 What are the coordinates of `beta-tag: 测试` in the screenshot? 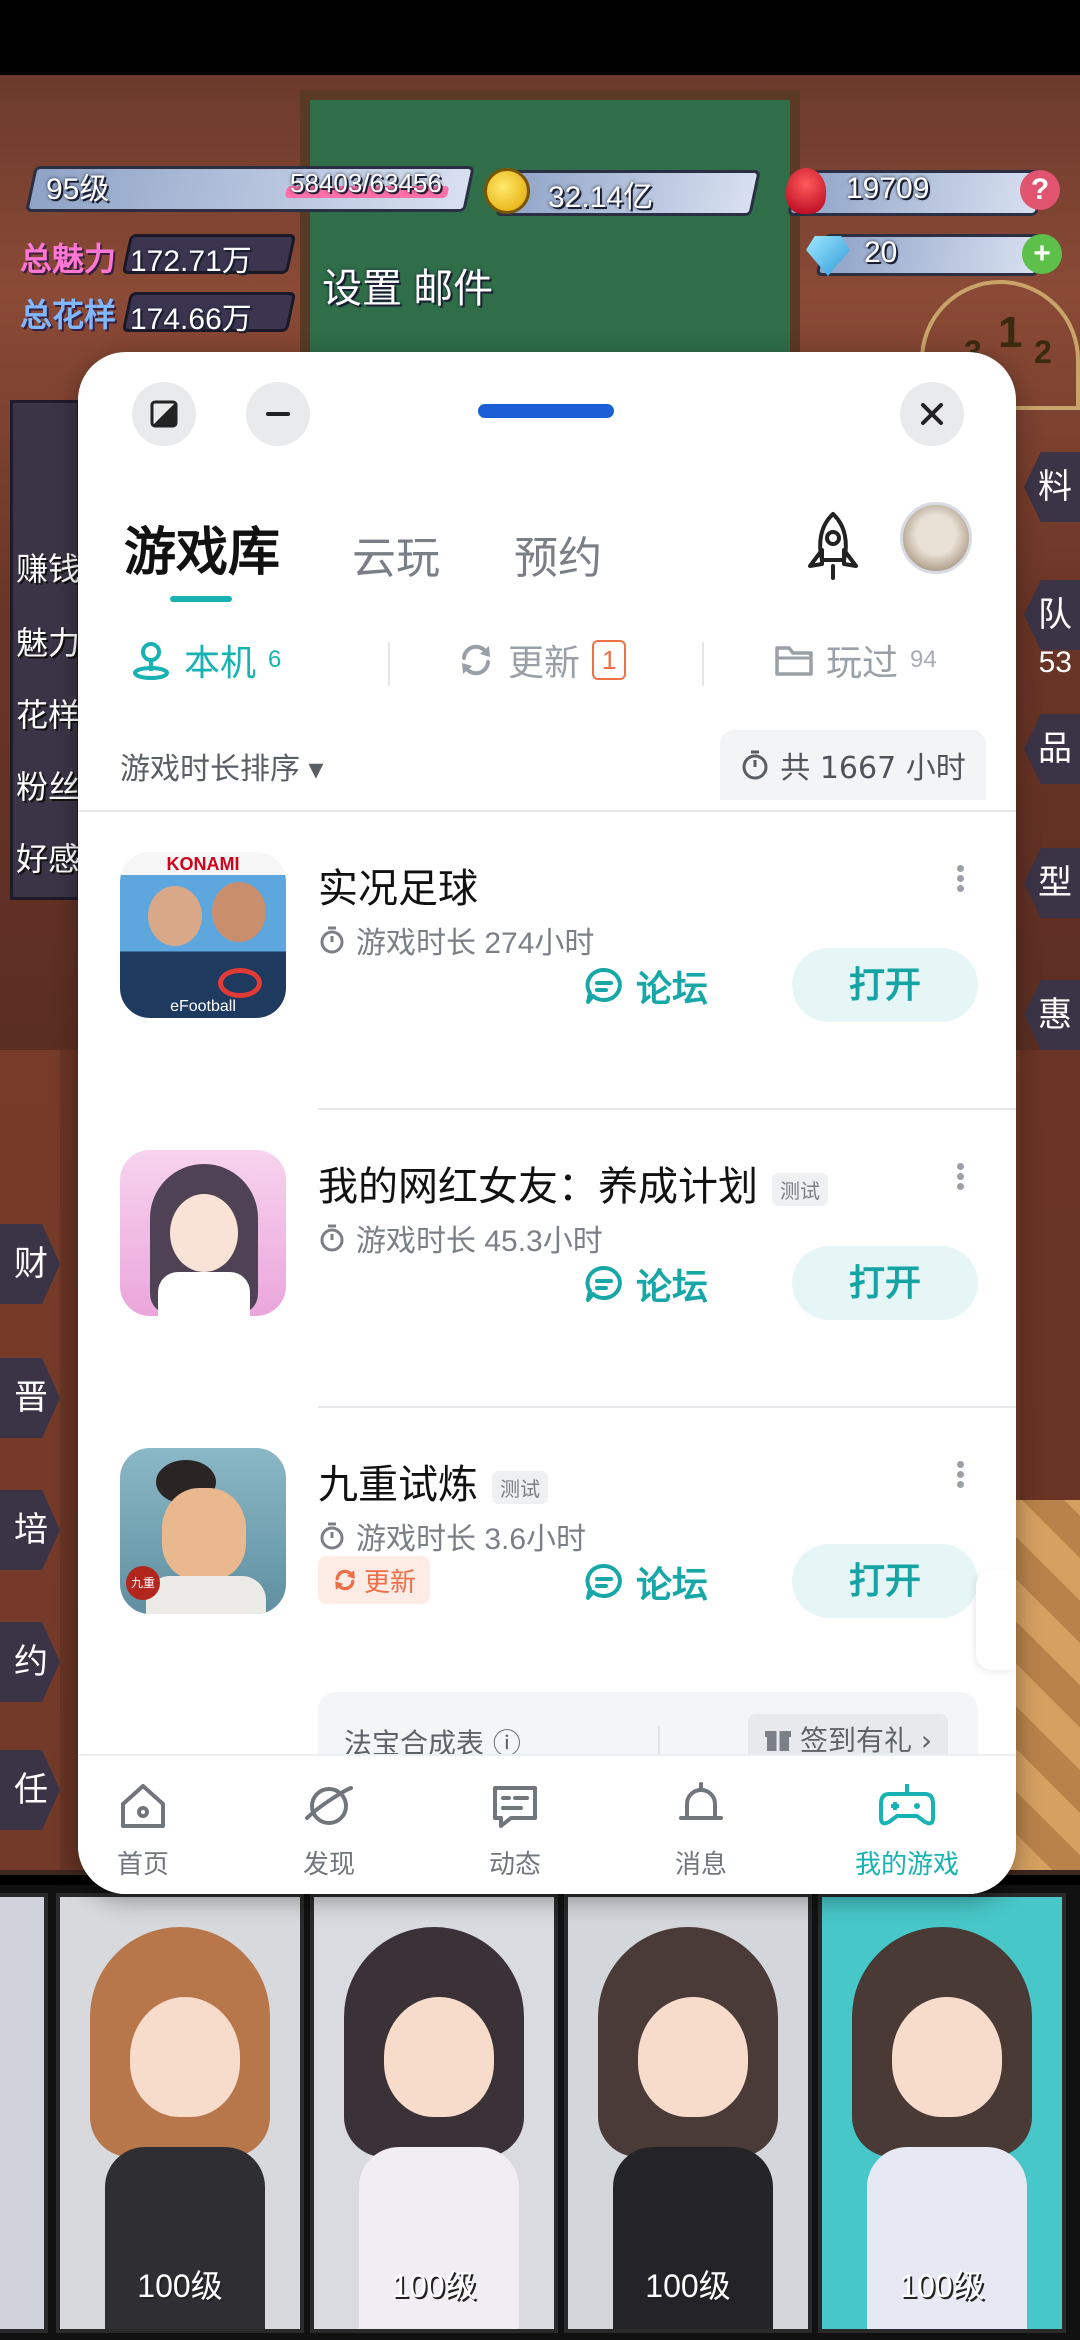 It's located at (800, 1189).